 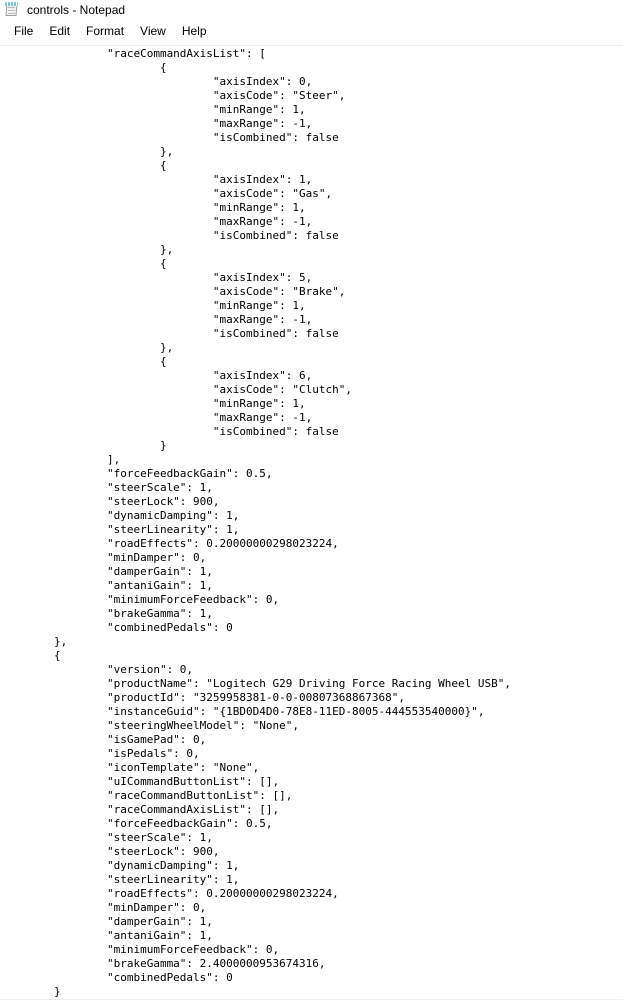 What do you see at coordinates (59, 31) in the screenshot?
I see `menu-item-edit: Edit` at bounding box center [59, 31].